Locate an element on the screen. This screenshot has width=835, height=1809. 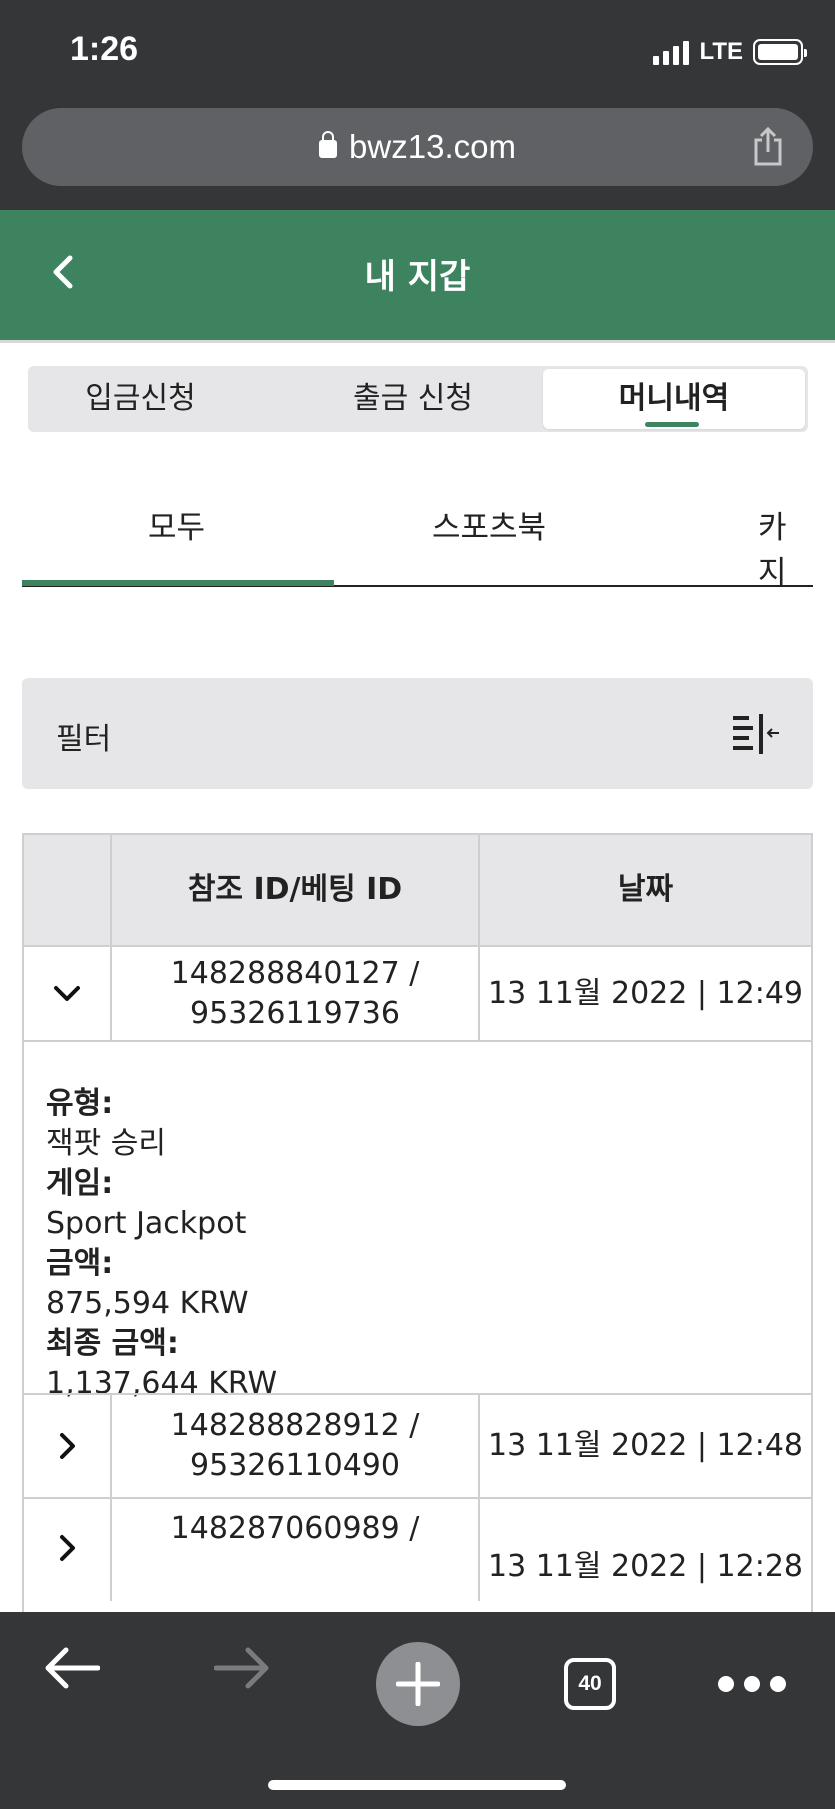
battery-icon is located at coordinates (780, 52).